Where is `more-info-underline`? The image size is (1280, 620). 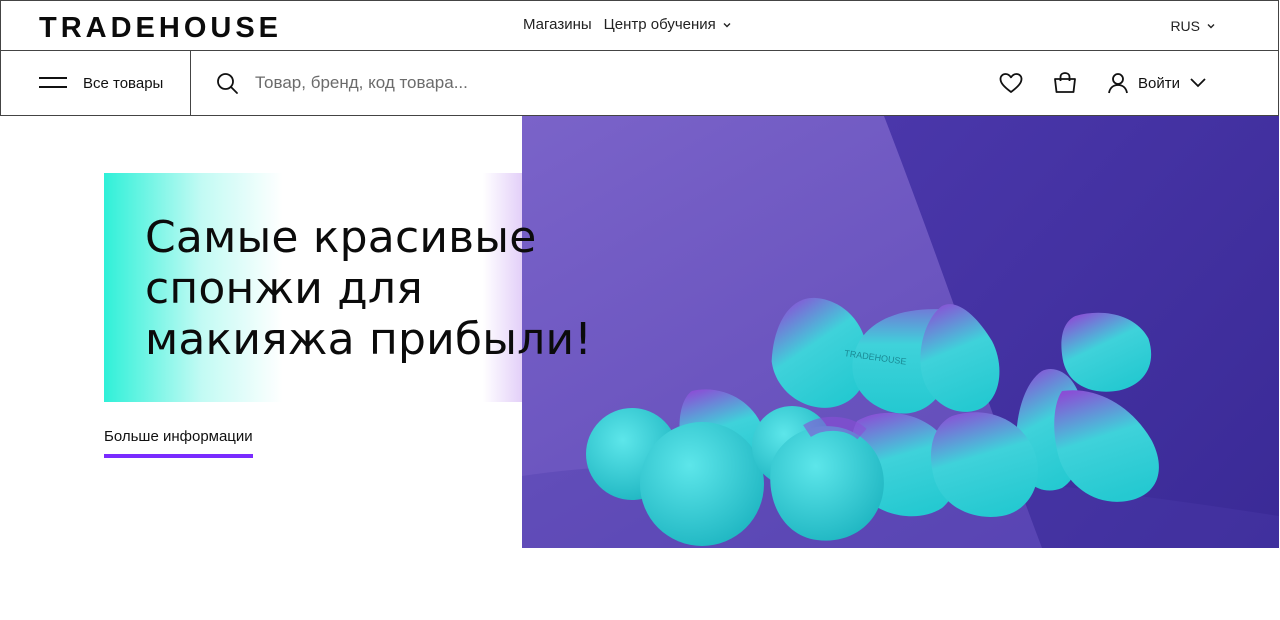 more-info-underline is located at coordinates (178, 456).